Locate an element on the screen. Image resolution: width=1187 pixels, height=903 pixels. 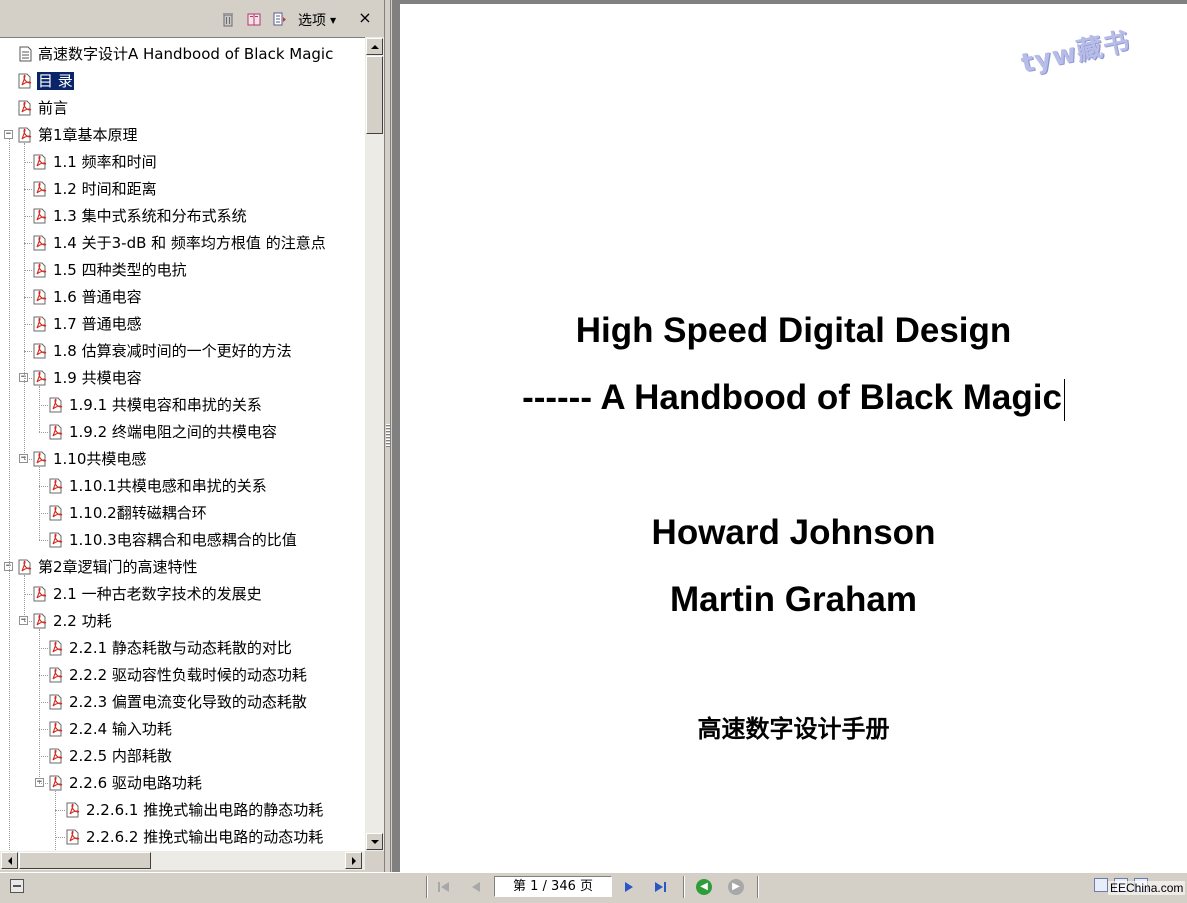
bookmark-item: 1.9.2 终端电阻之间的共模电容 is located at coordinates (163, 432).